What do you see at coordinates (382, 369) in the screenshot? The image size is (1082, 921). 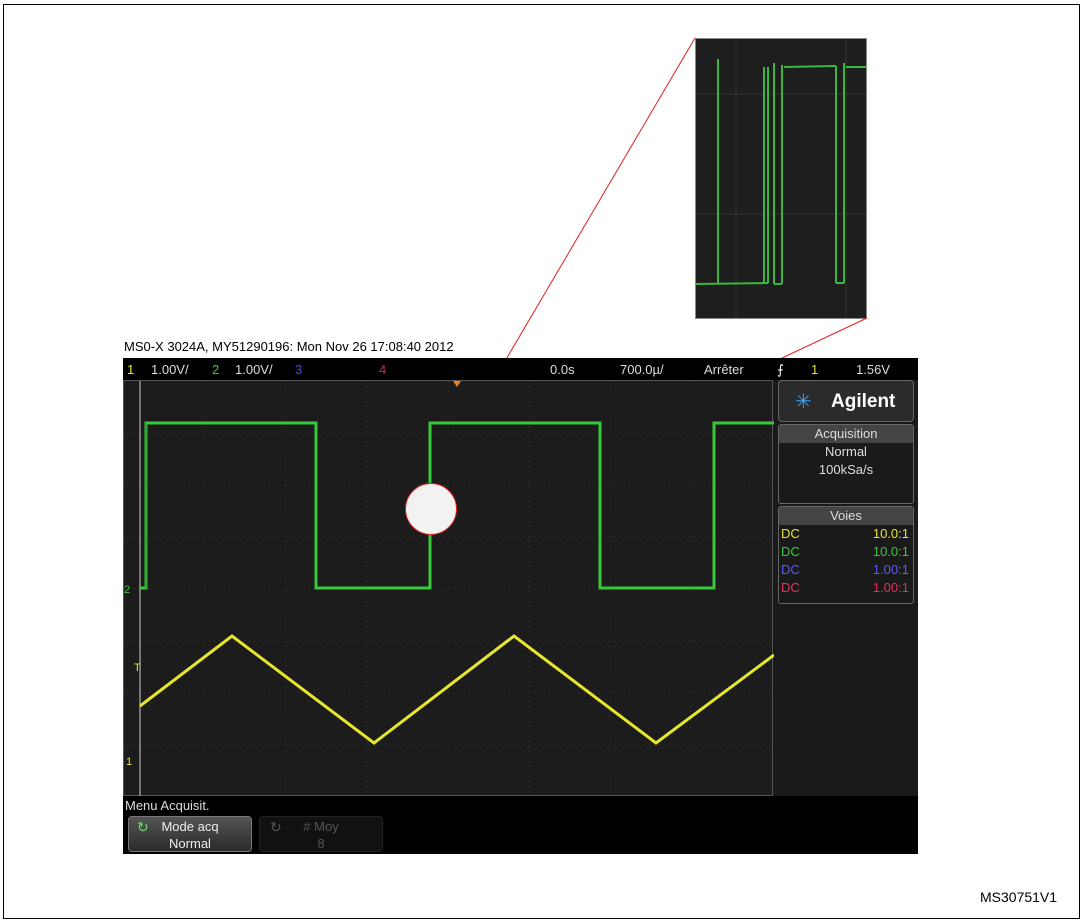 I see `ch4-number: 4` at bounding box center [382, 369].